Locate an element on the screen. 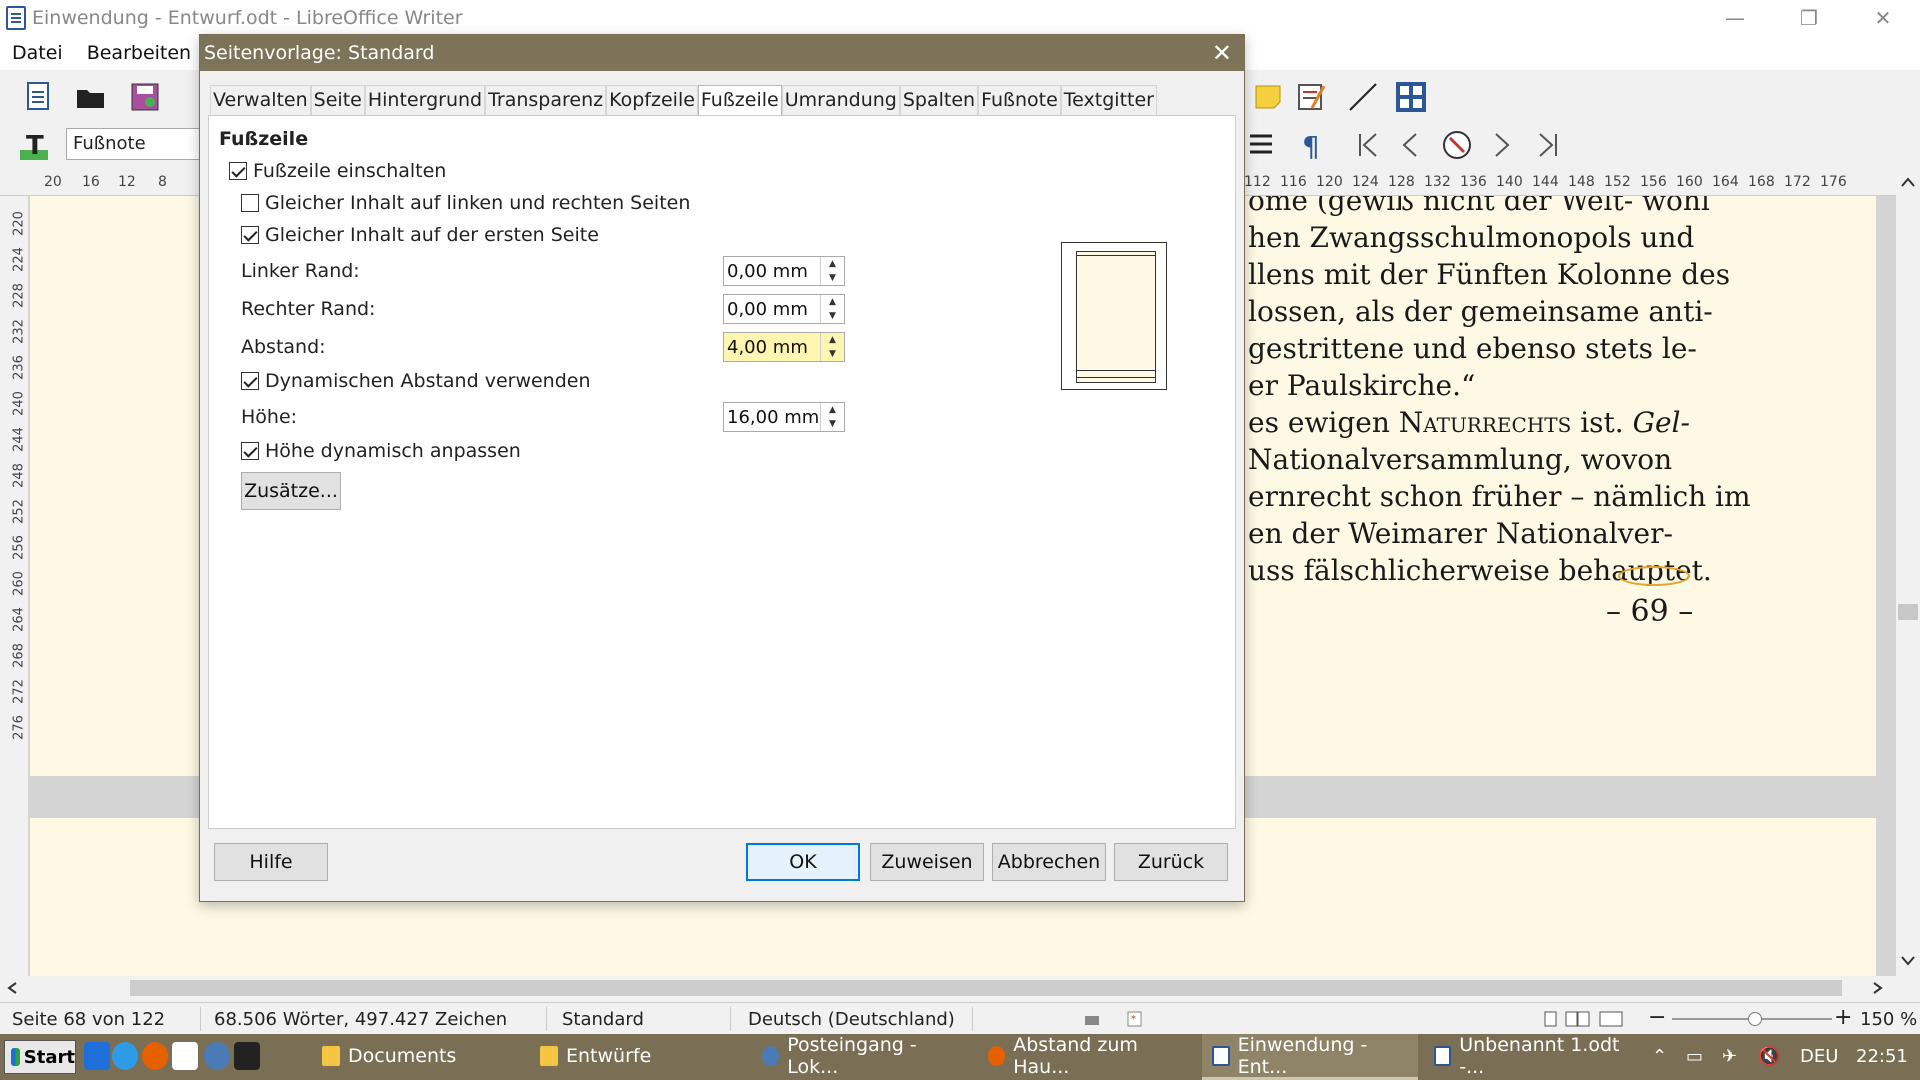  autofit-checkbox is located at coordinates (250, 451).